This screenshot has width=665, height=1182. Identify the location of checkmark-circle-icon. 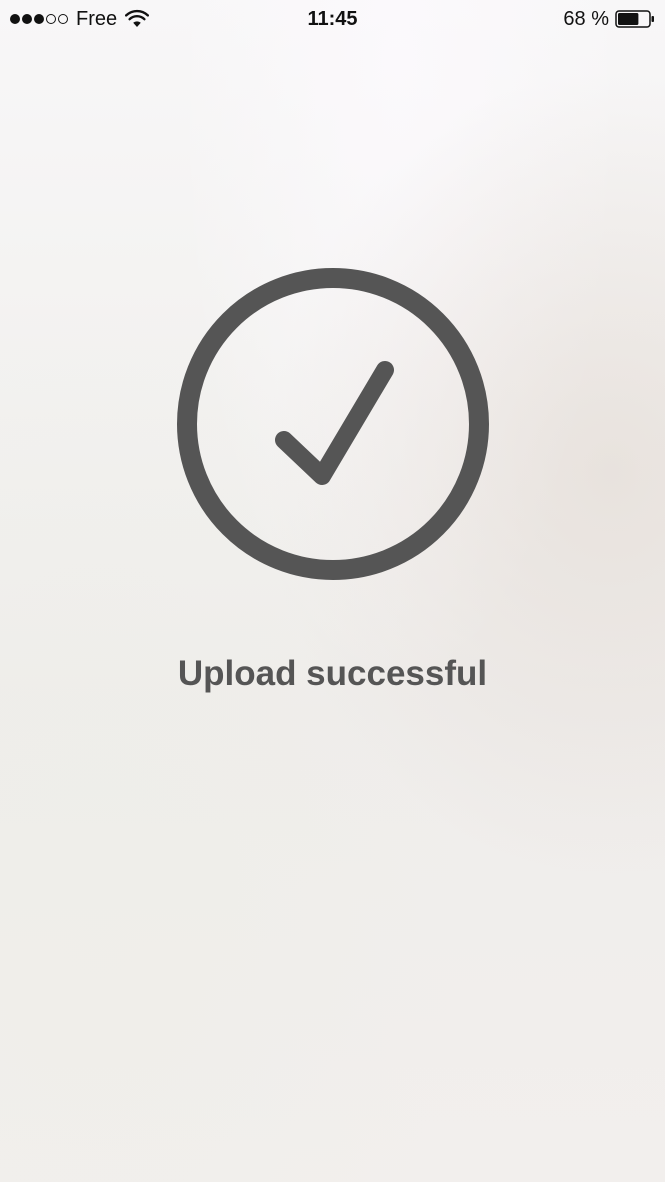
(333, 424).